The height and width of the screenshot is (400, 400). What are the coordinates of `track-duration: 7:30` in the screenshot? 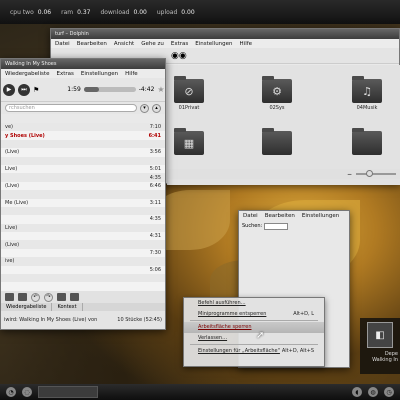 It's located at (155, 253).